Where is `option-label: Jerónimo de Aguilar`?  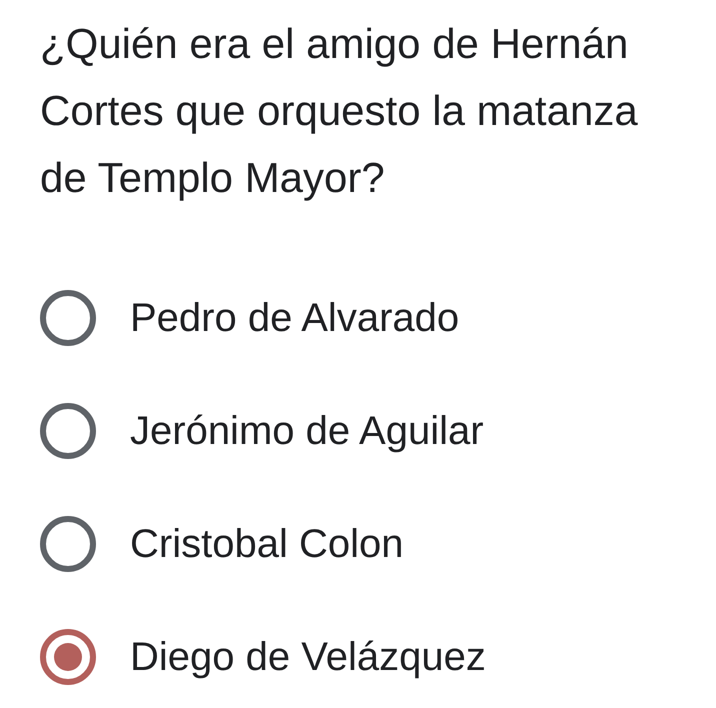
option-label: Jerónimo de Aguilar is located at coordinates (307, 430).